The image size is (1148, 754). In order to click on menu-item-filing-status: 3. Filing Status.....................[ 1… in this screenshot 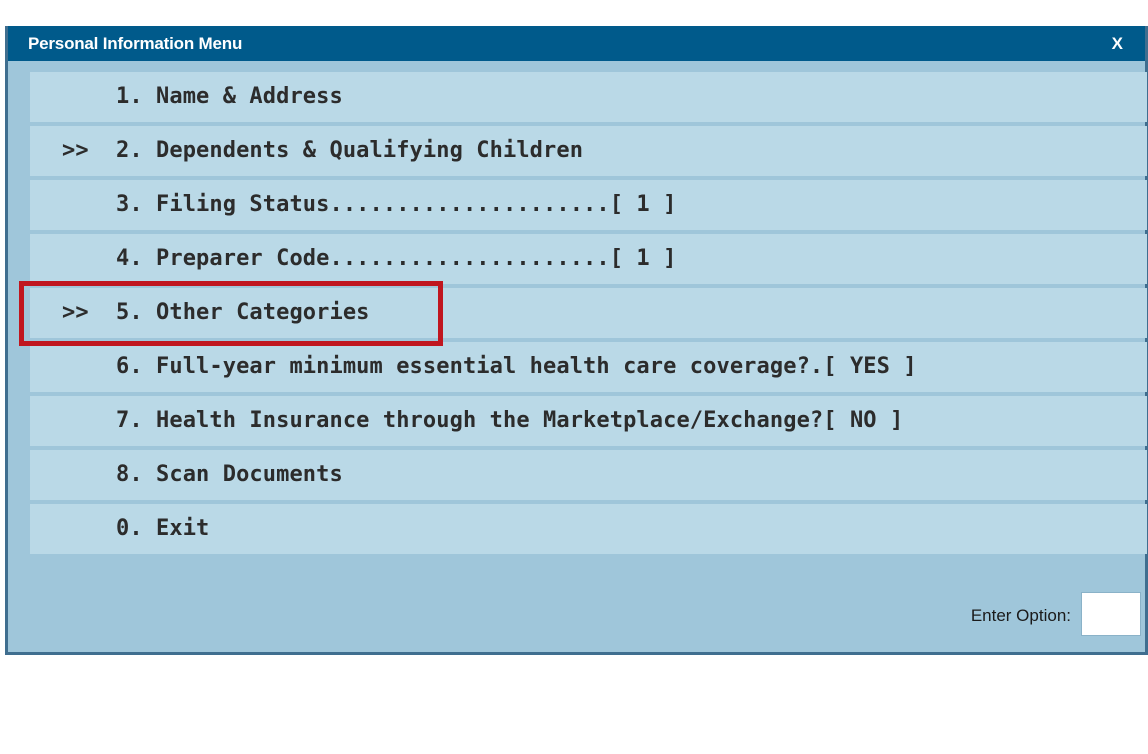, I will do `click(588, 205)`.